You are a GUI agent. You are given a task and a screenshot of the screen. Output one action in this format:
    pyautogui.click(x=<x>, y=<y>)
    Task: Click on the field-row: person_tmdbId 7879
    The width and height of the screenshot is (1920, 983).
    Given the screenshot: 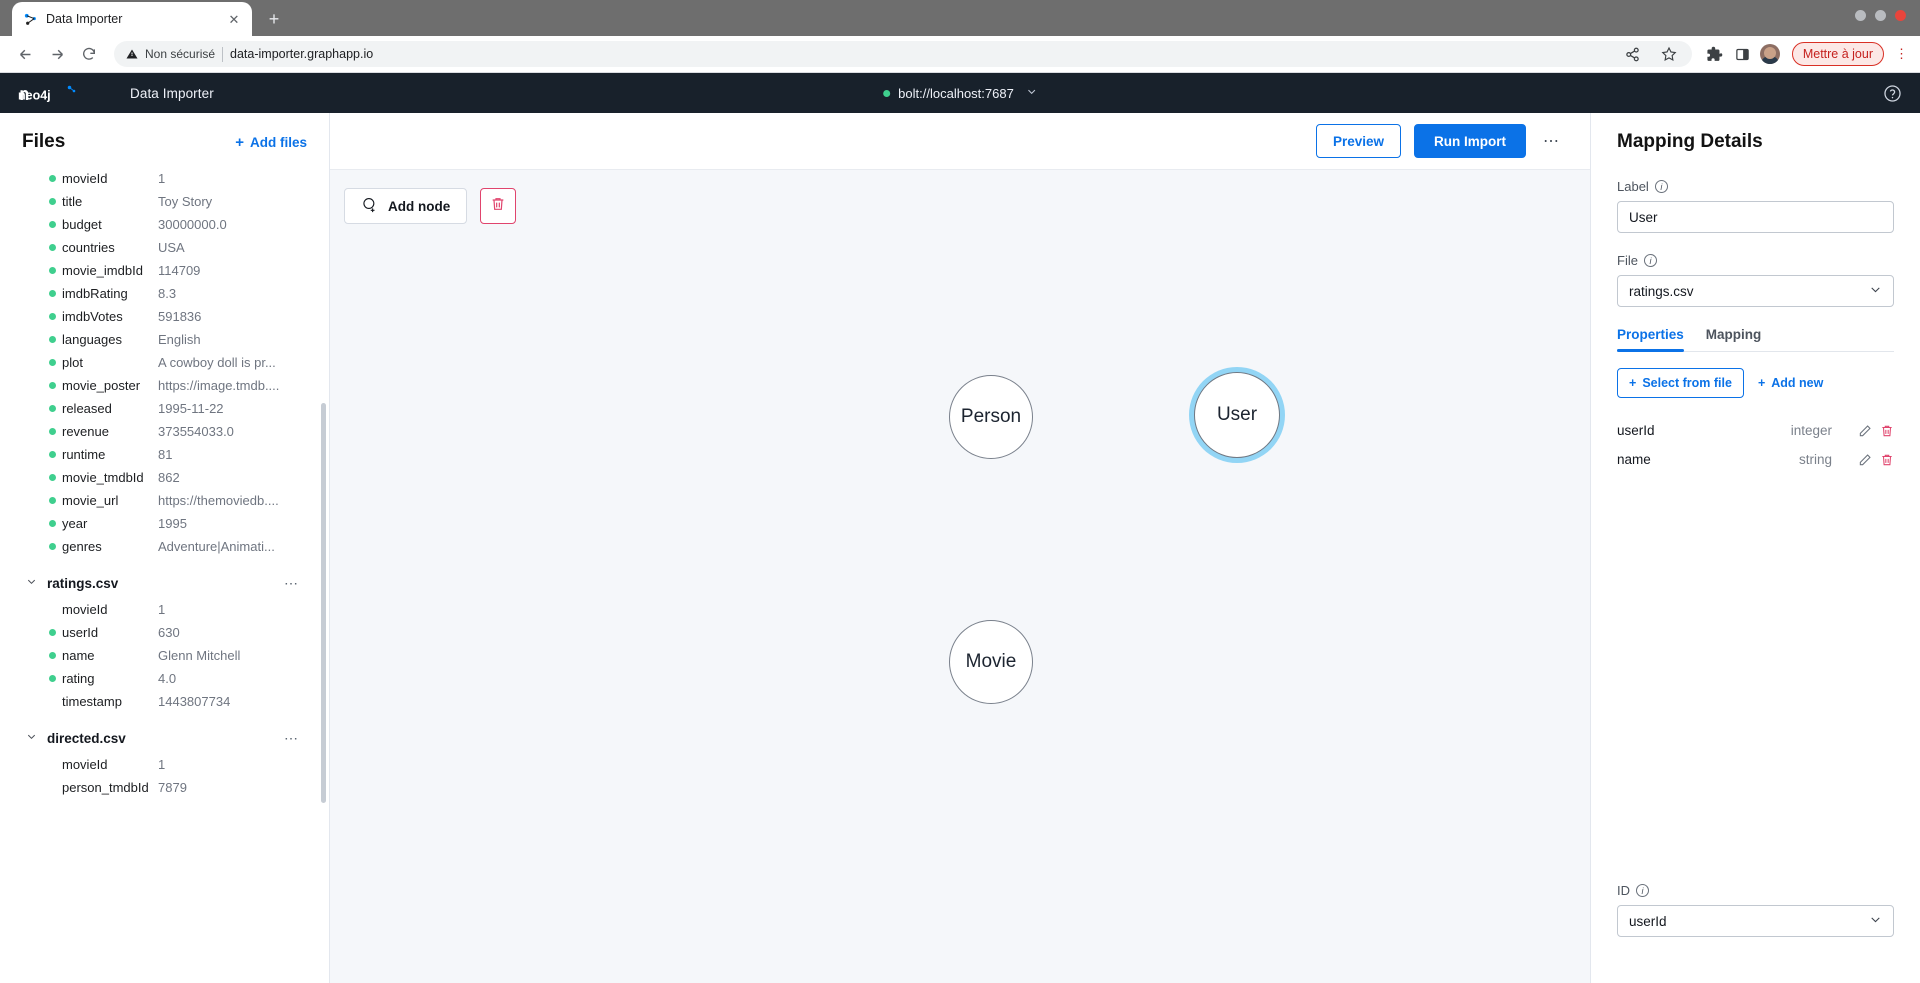 What is the action you would take?
    pyautogui.click(x=164, y=787)
    